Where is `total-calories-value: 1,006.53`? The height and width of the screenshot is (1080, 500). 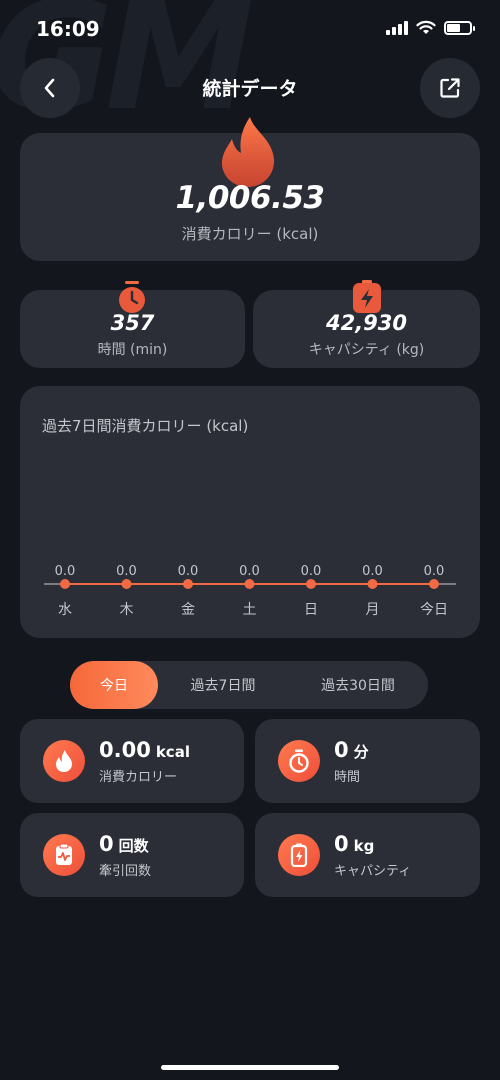 total-calories-value: 1,006.53 is located at coordinates (250, 198).